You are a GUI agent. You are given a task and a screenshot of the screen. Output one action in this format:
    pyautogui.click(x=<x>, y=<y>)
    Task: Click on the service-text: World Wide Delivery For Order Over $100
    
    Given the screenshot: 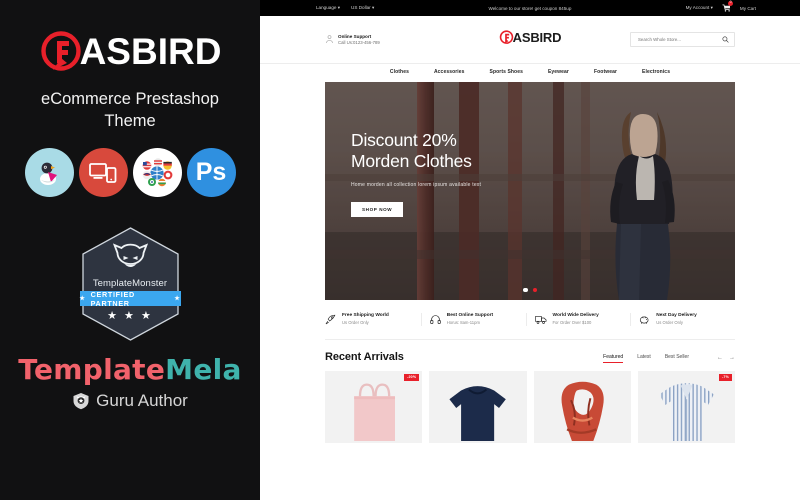 What is the action you would take?
    pyautogui.click(x=576, y=319)
    